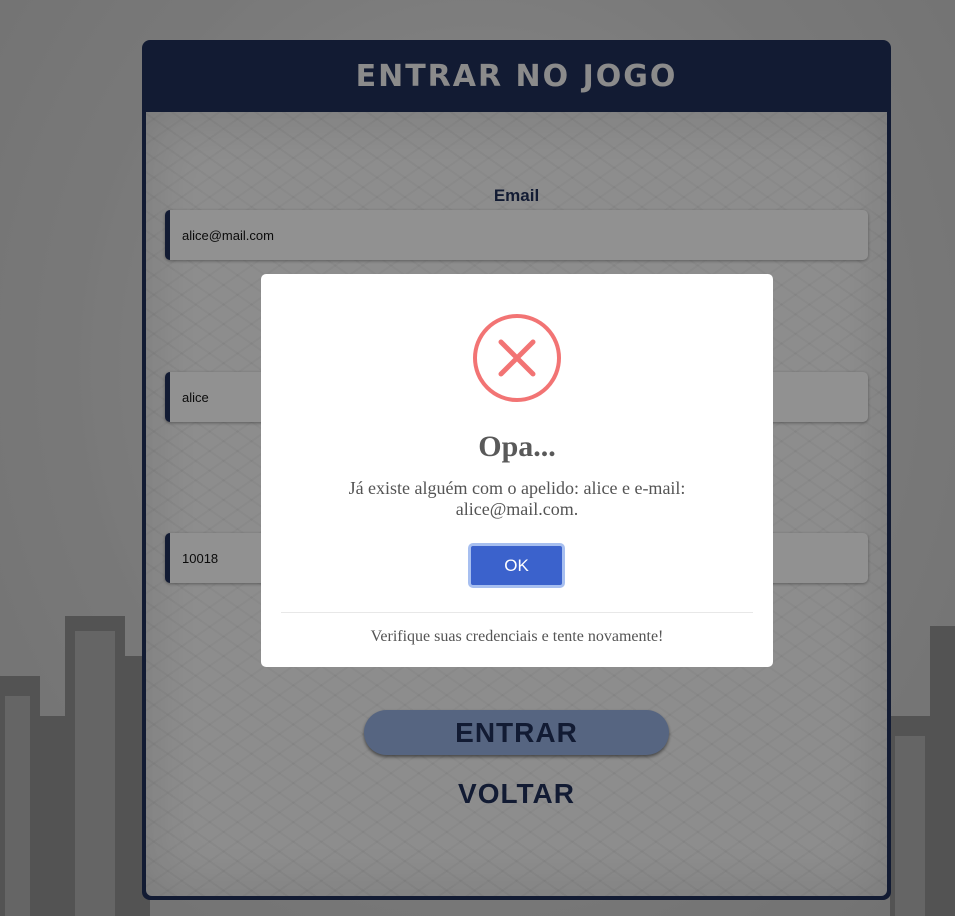  What do you see at coordinates (517, 612) in the screenshot?
I see `dialog-divider` at bounding box center [517, 612].